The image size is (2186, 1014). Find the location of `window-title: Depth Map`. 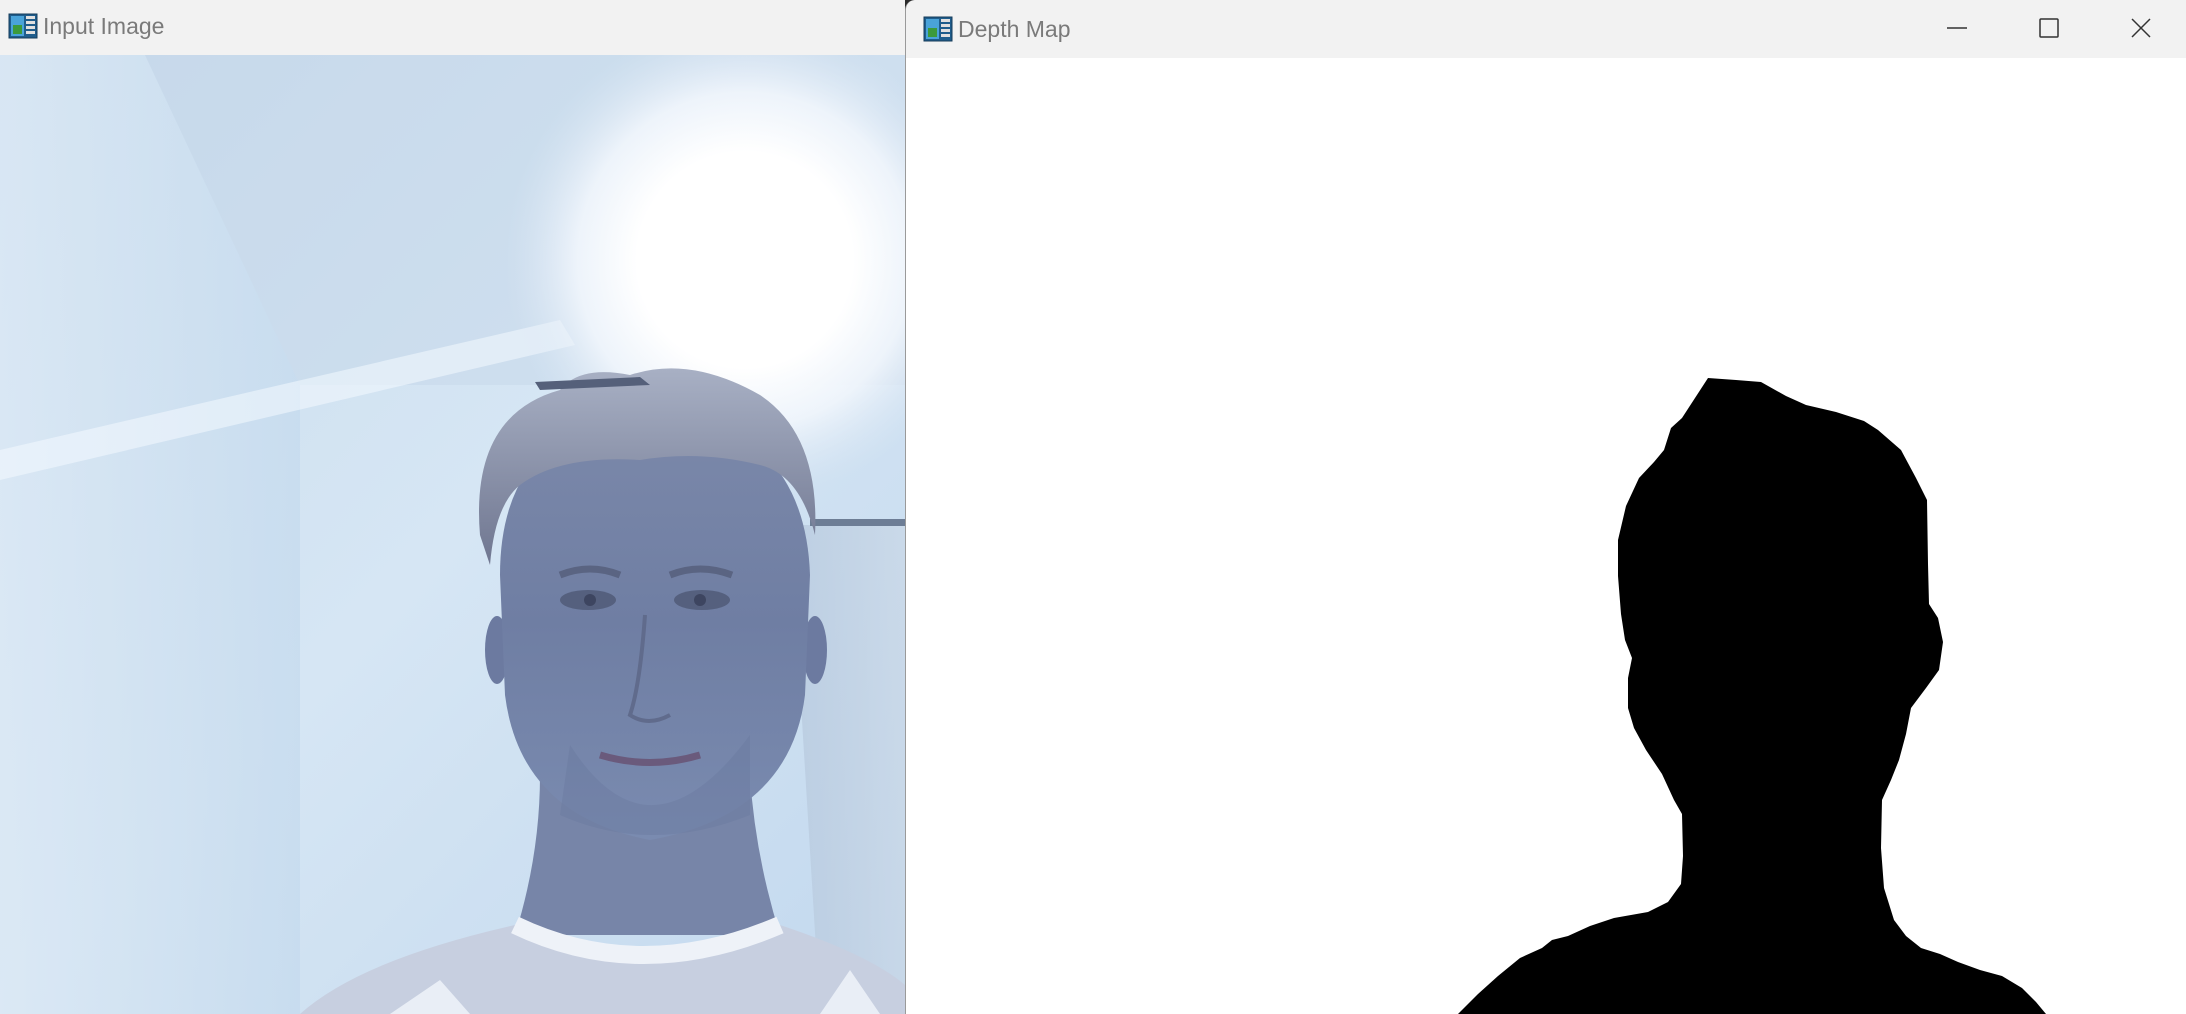

window-title: Depth Map is located at coordinates (1014, 29).